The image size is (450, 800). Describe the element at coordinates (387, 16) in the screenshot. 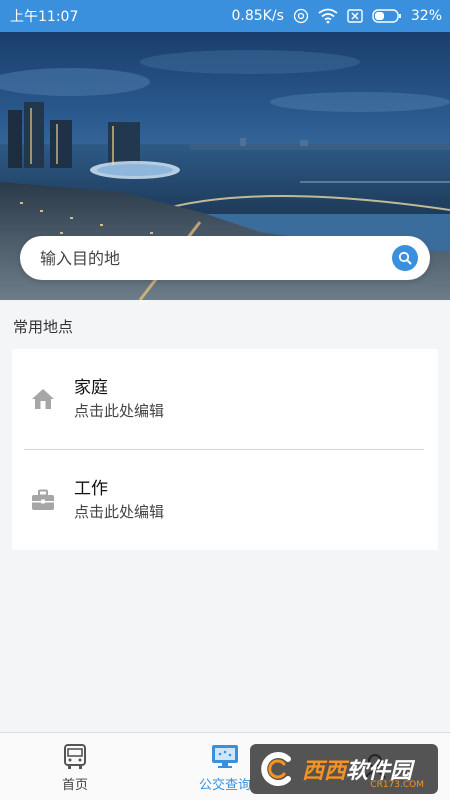

I see `battery-icon` at that location.